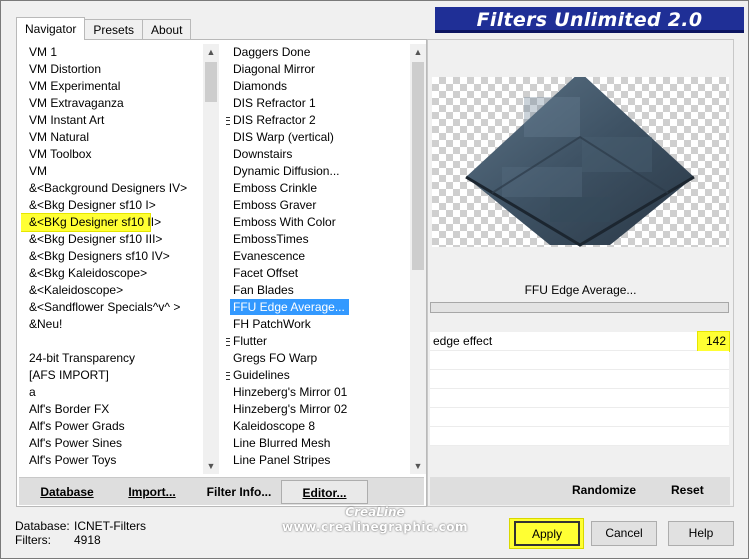  I want to click on apply-button: Apply, so click(547, 533).